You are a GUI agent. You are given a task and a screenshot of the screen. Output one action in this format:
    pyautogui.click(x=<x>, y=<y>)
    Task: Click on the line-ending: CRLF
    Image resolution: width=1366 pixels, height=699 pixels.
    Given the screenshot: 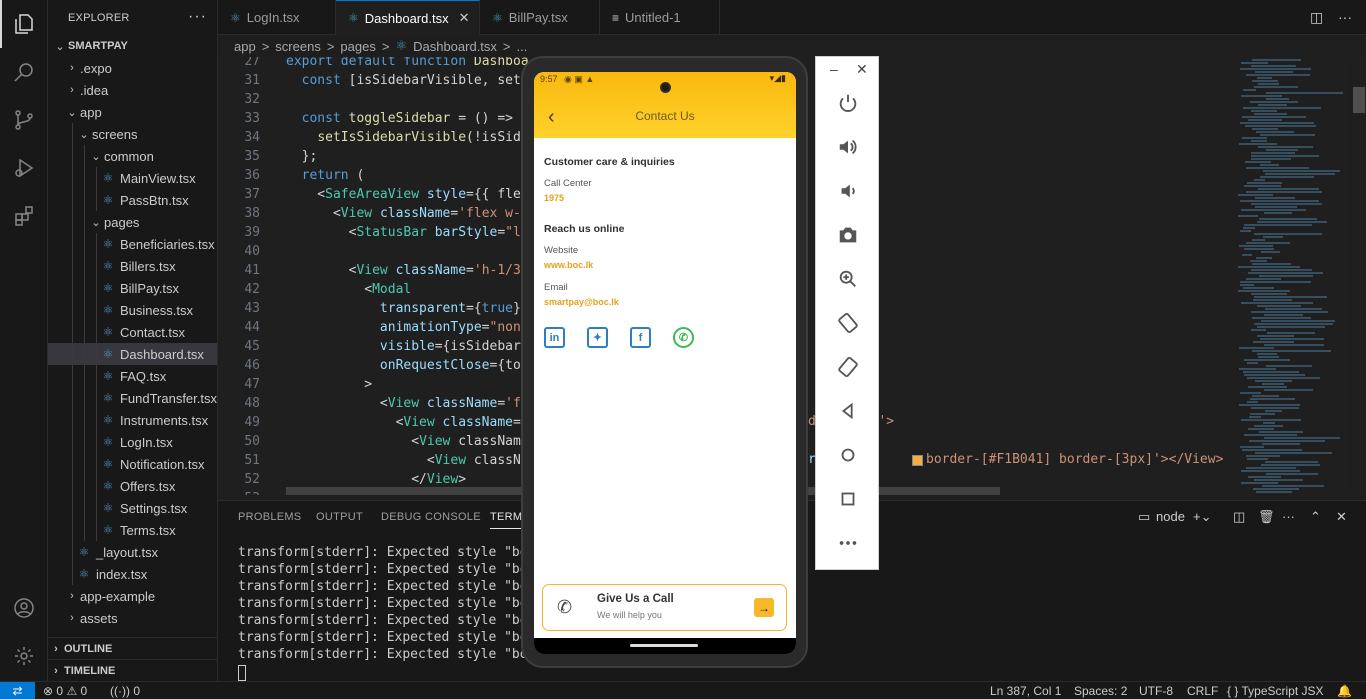 What is the action you would take?
    pyautogui.click(x=1202, y=691)
    